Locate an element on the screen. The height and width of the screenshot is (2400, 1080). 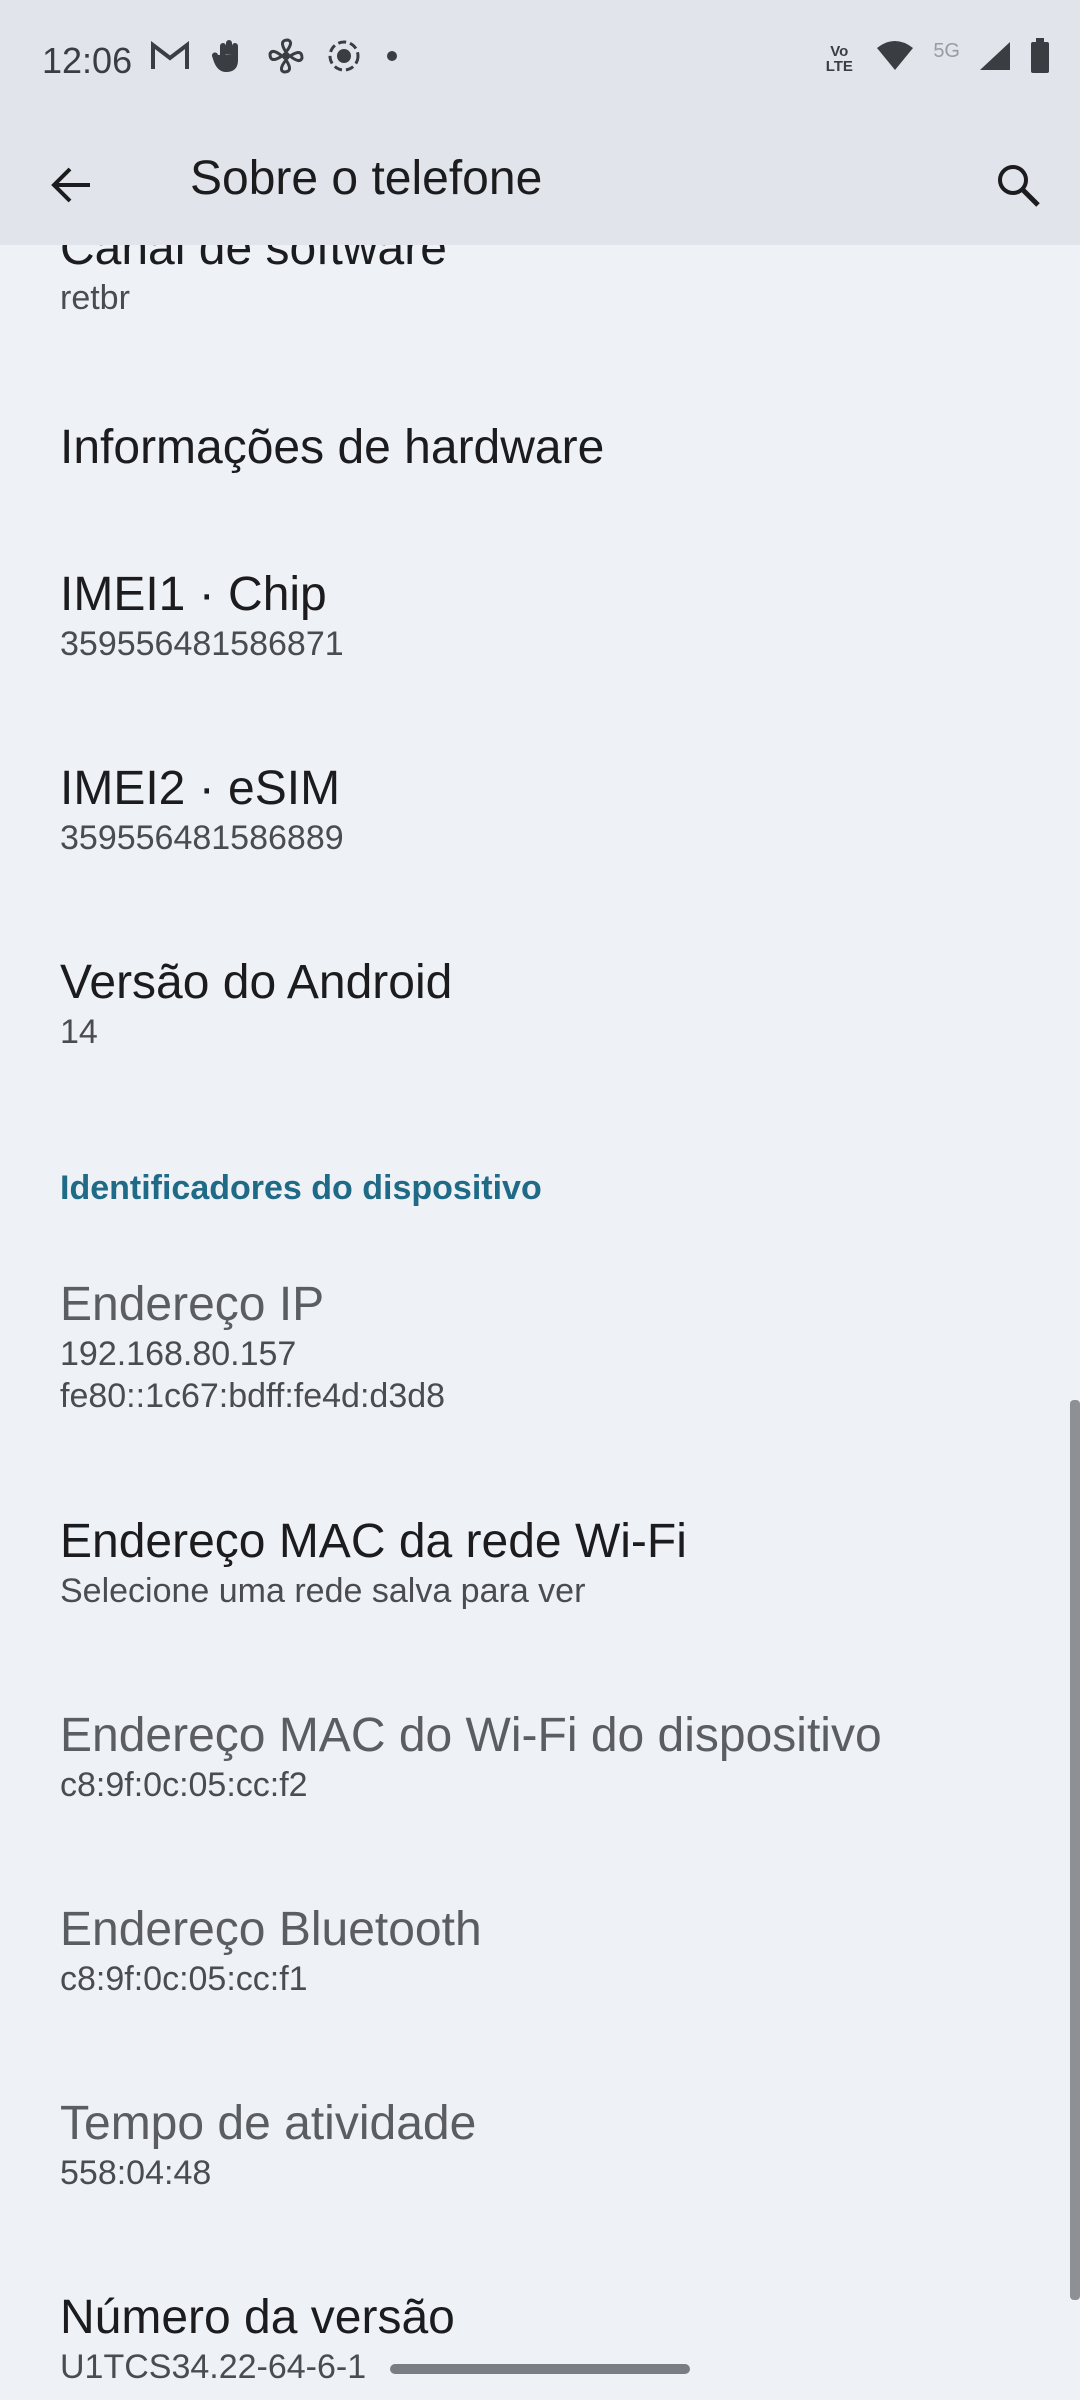
item-summary: 14 is located at coordinates (79, 1032).